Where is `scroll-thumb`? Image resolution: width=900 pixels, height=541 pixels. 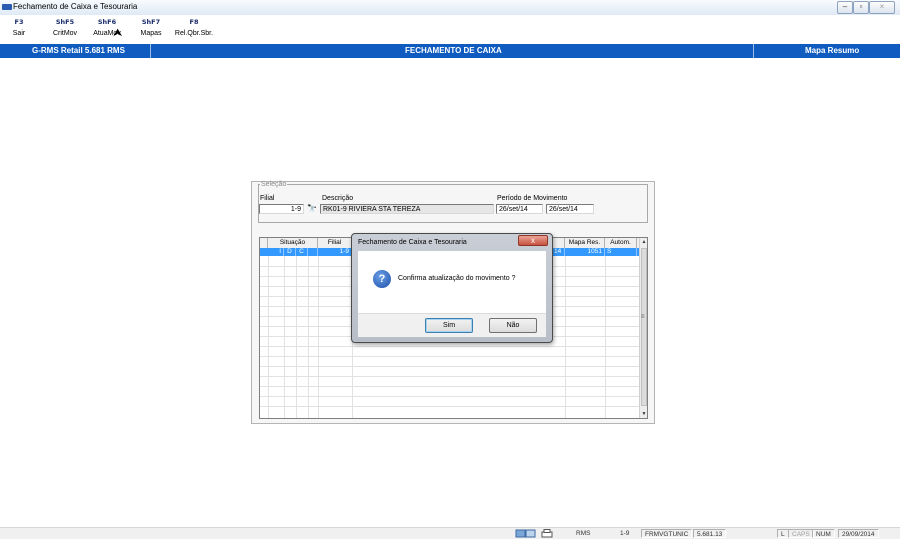 scroll-thumb is located at coordinates (644, 327).